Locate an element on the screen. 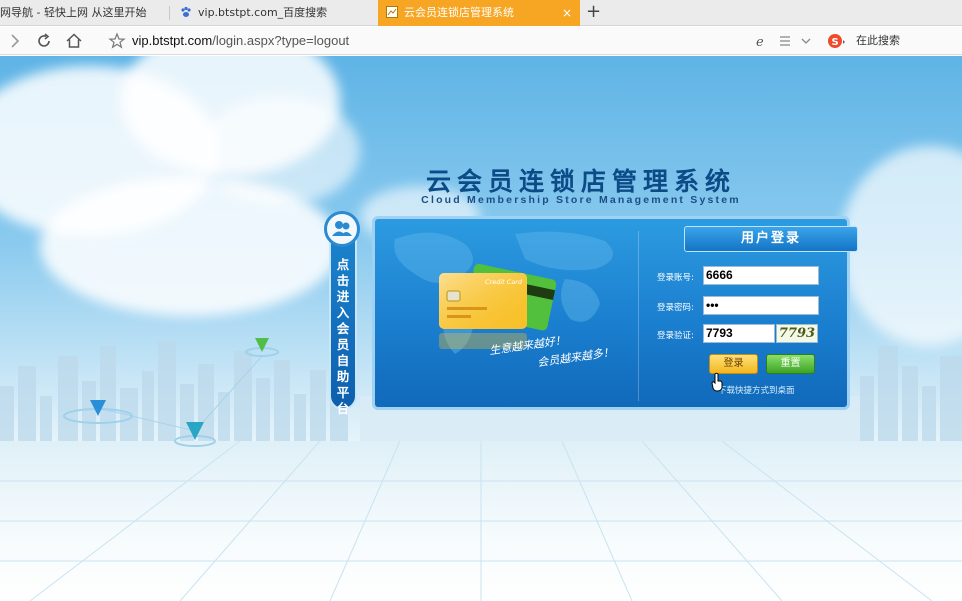  svg-text: e is located at coordinates (760, 42).